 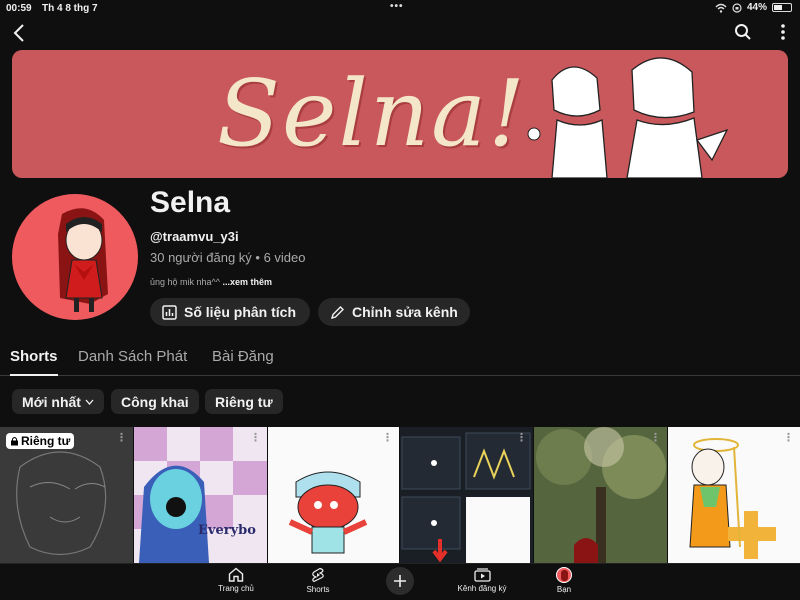 I want to click on nav-subscriptions-label: Kênh đăng ký, so click(x=482, y=588).